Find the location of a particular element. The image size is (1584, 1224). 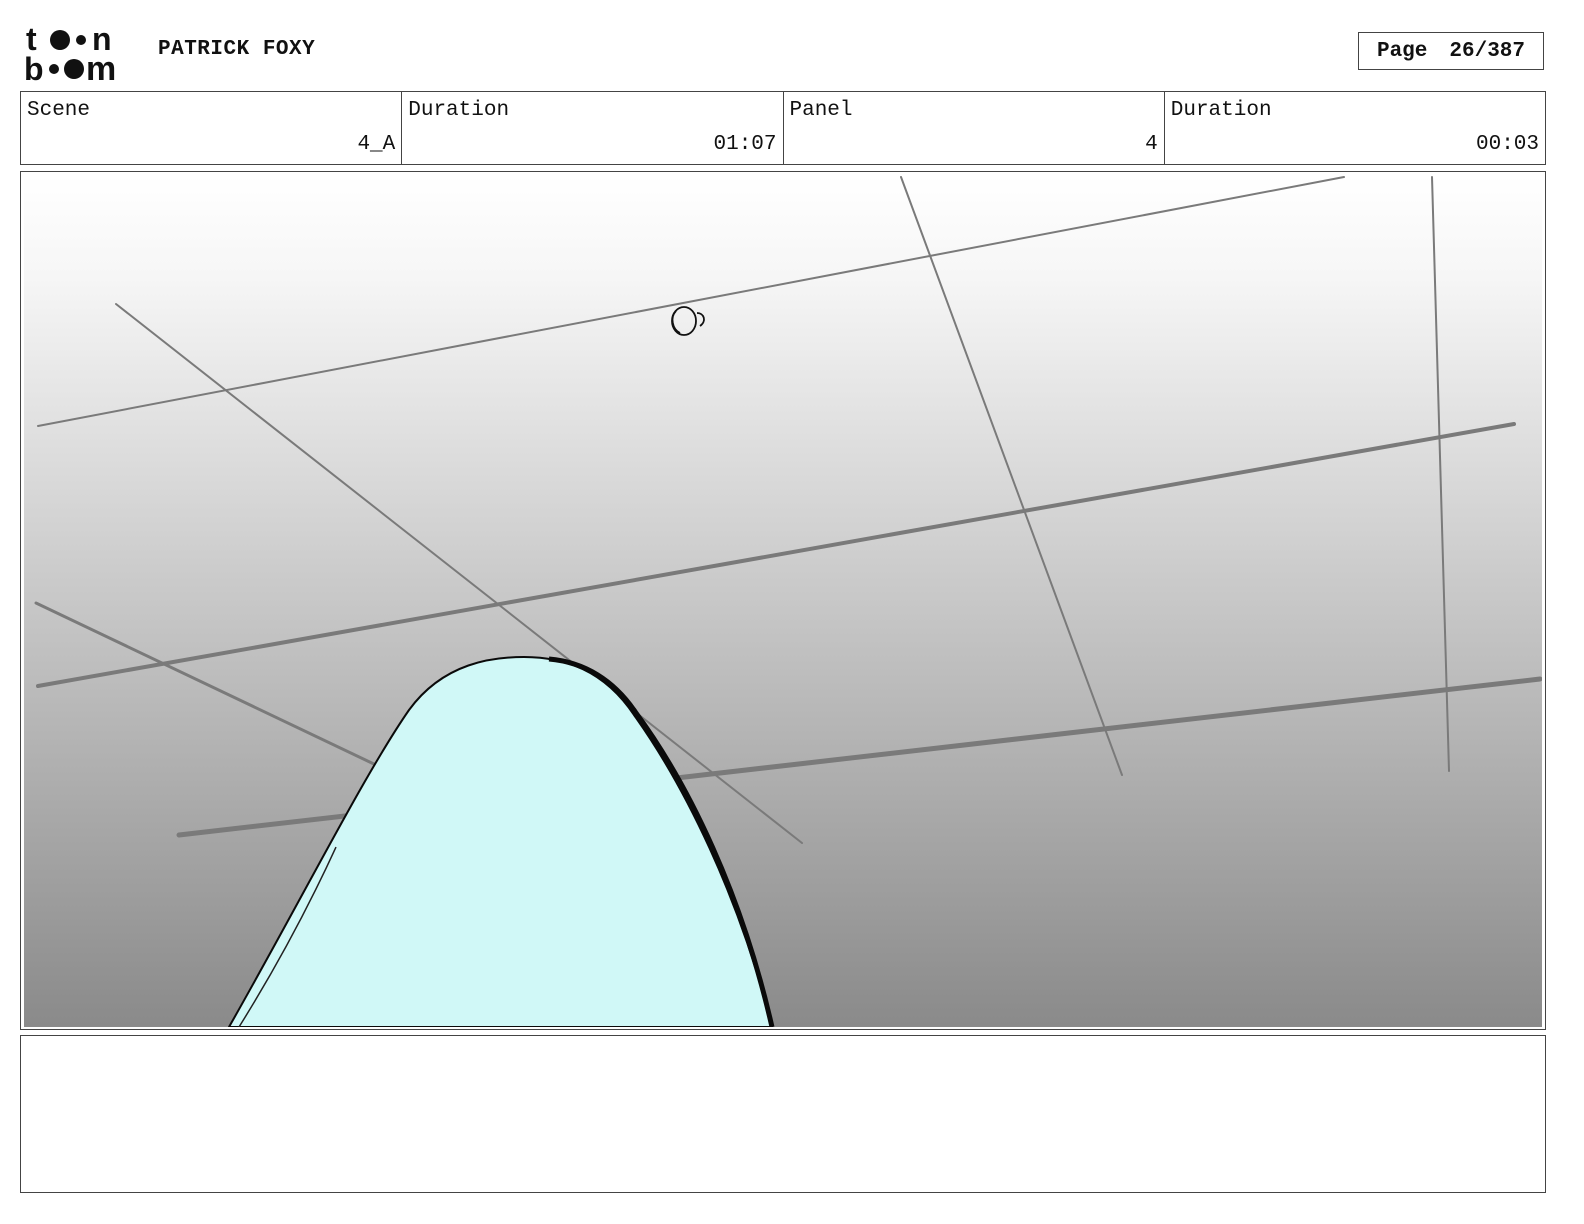

scene-duration-label: Duration is located at coordinates (459, 110).